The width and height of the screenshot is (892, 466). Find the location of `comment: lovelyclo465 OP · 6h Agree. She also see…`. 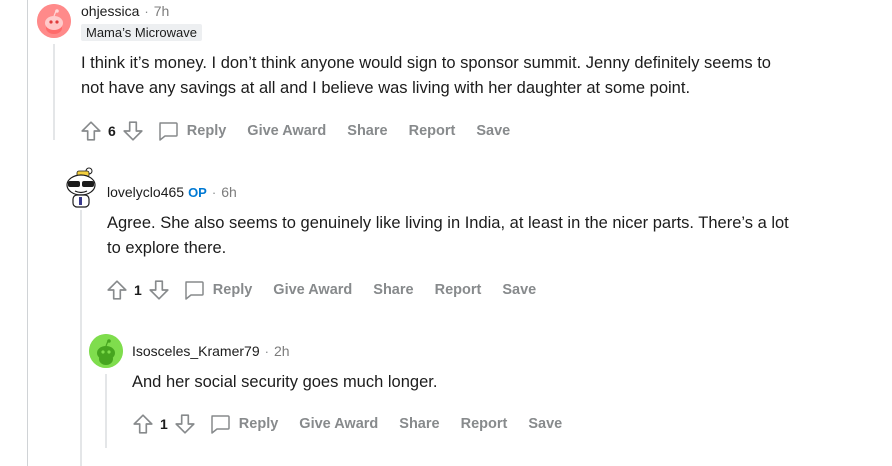

comment: lovelyclo465 OP · 6h Agree. She also see… is located at coordinates (492, 221).